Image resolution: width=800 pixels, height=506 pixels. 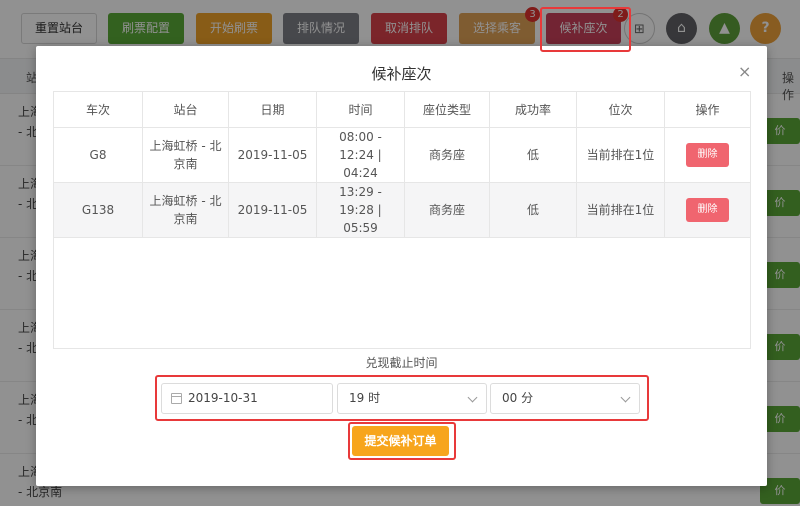 I want to click on modal-title: 候补座次, so click(x=401, y=74).